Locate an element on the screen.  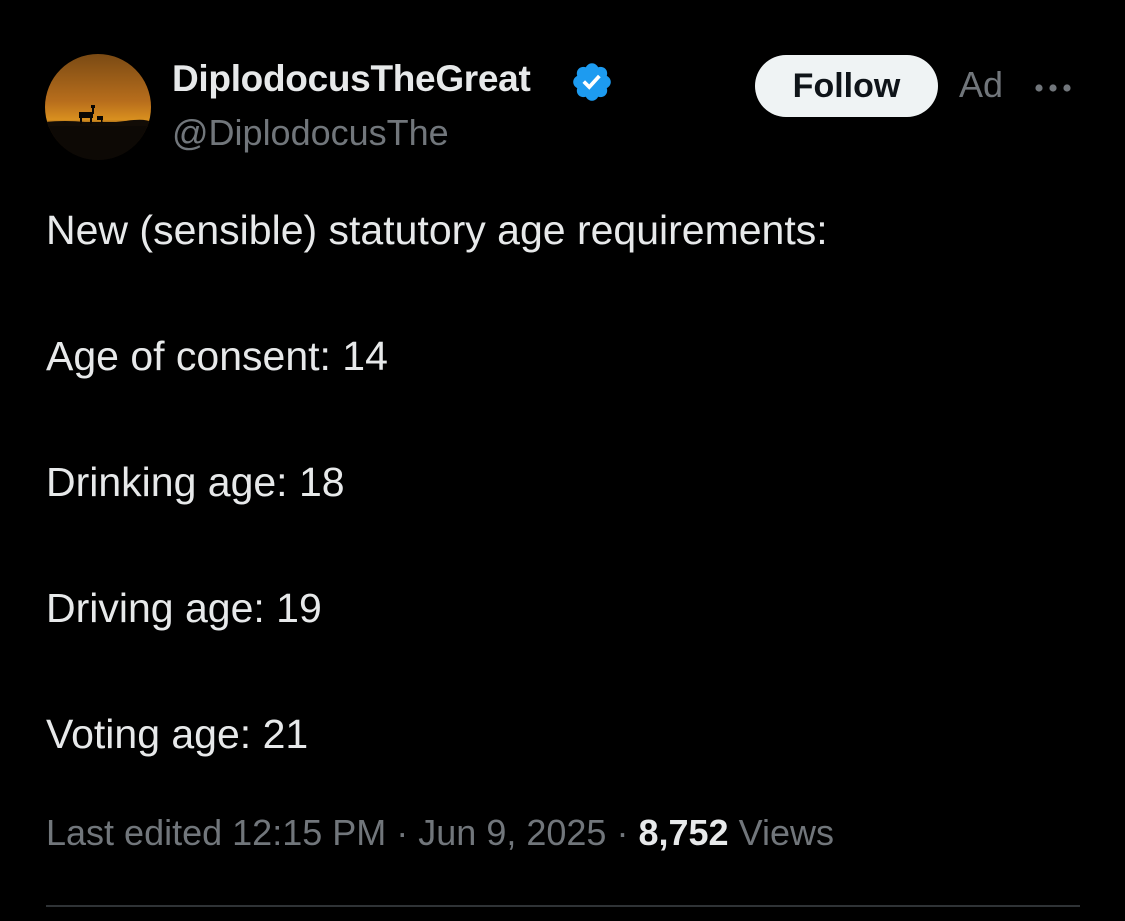
user-handle: @DiplodocusThe is located at coordinates (310, 133).